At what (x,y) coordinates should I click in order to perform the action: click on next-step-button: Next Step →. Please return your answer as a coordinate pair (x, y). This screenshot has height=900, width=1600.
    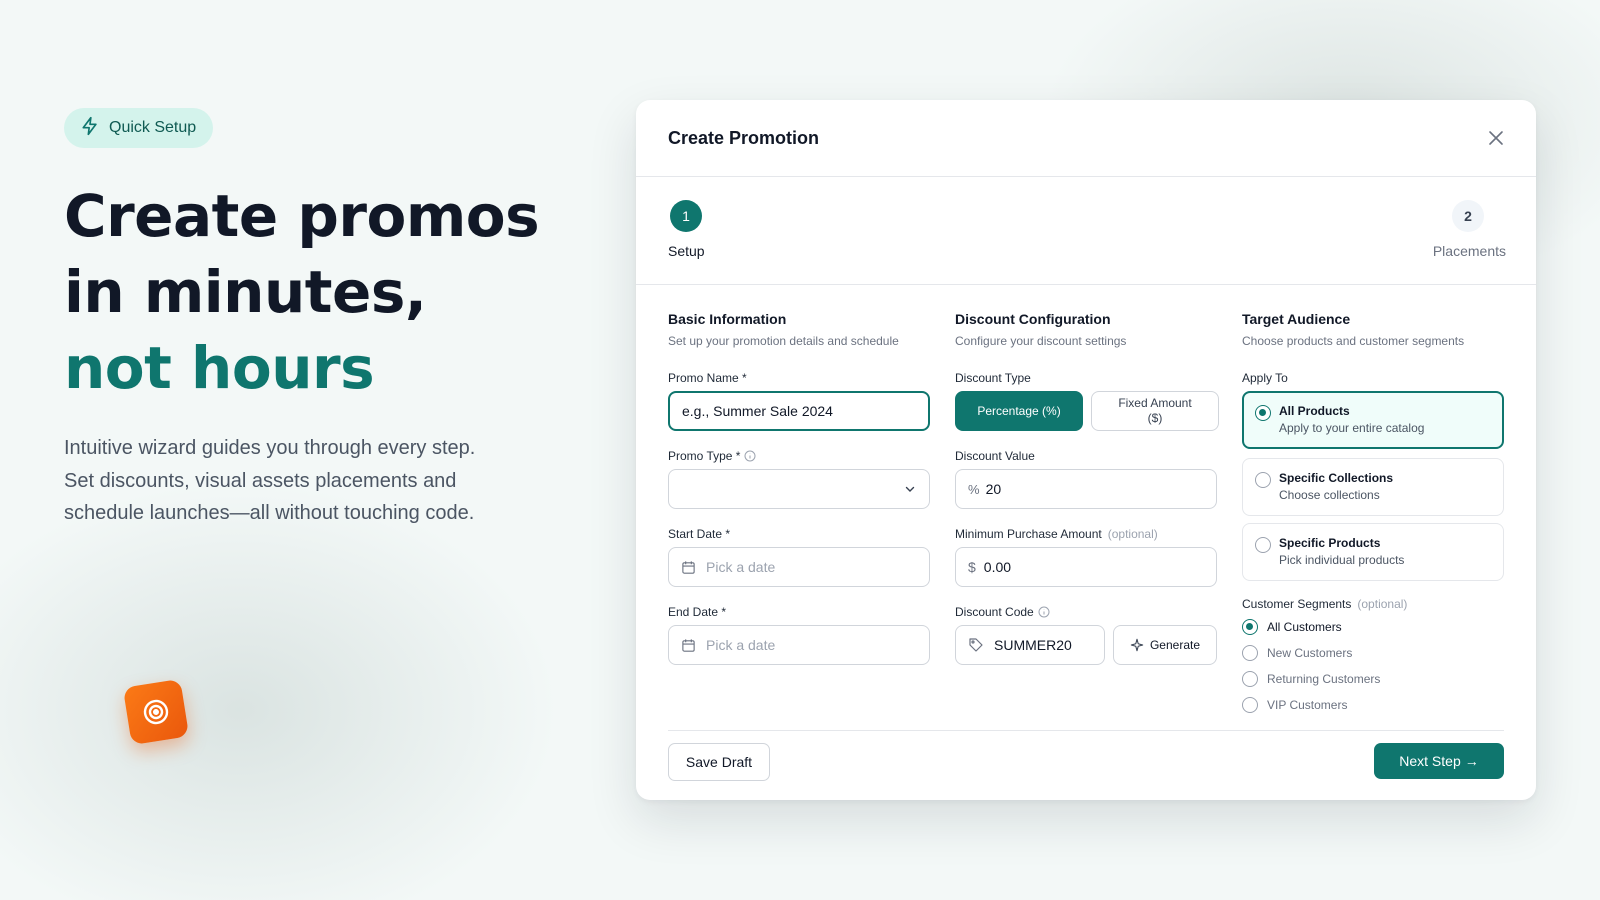
    Looking at the image, I should click on (1439, 761).